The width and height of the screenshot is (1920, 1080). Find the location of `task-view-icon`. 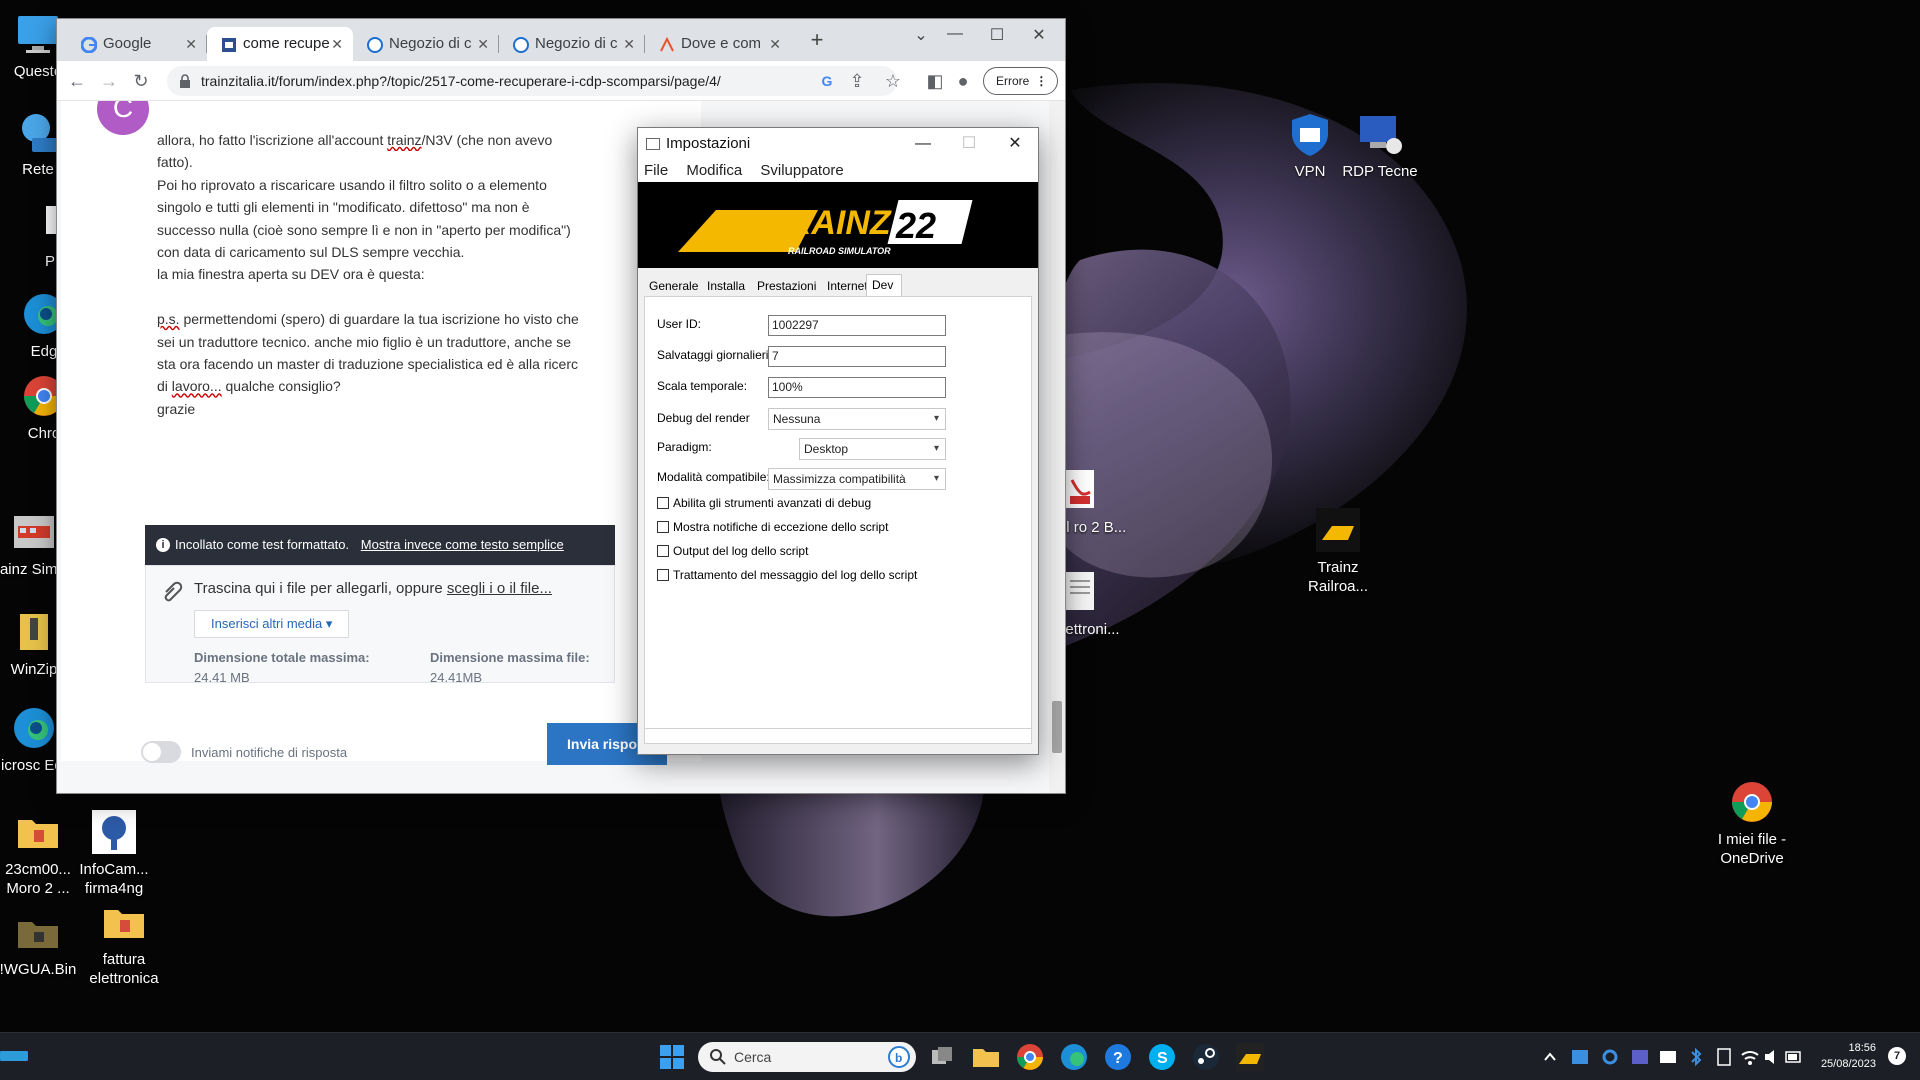

task-view-icon is located at coordinates (942, 1057).